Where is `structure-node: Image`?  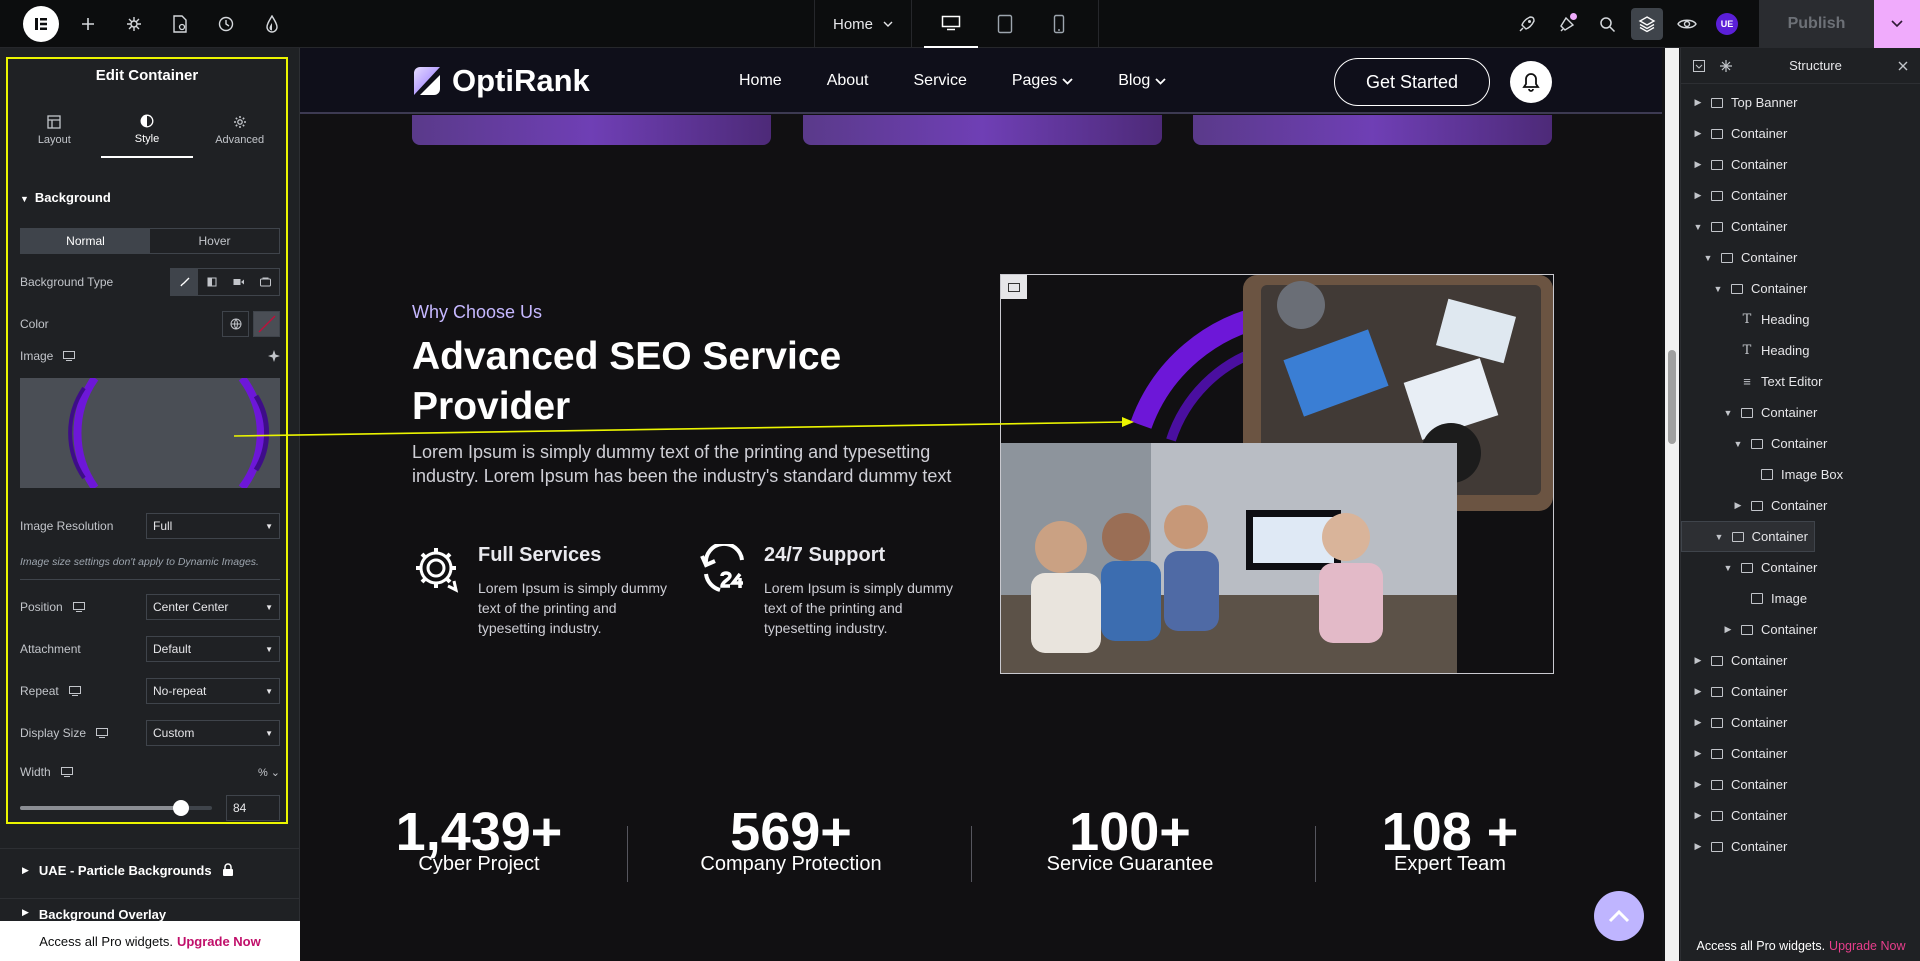
structure-node: Image is located at coordinates (1800, 598).